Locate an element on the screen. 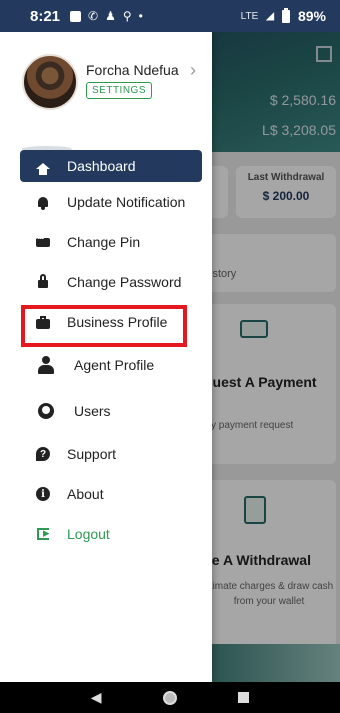  info-icon: i is located at coordinates (43, 494).